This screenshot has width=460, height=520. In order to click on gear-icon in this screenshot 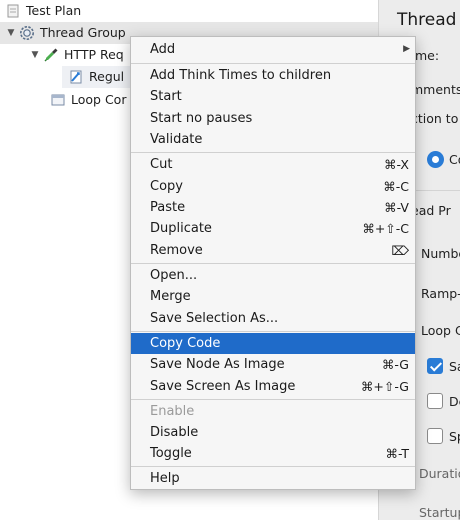, I will do `click(27, 33)`.